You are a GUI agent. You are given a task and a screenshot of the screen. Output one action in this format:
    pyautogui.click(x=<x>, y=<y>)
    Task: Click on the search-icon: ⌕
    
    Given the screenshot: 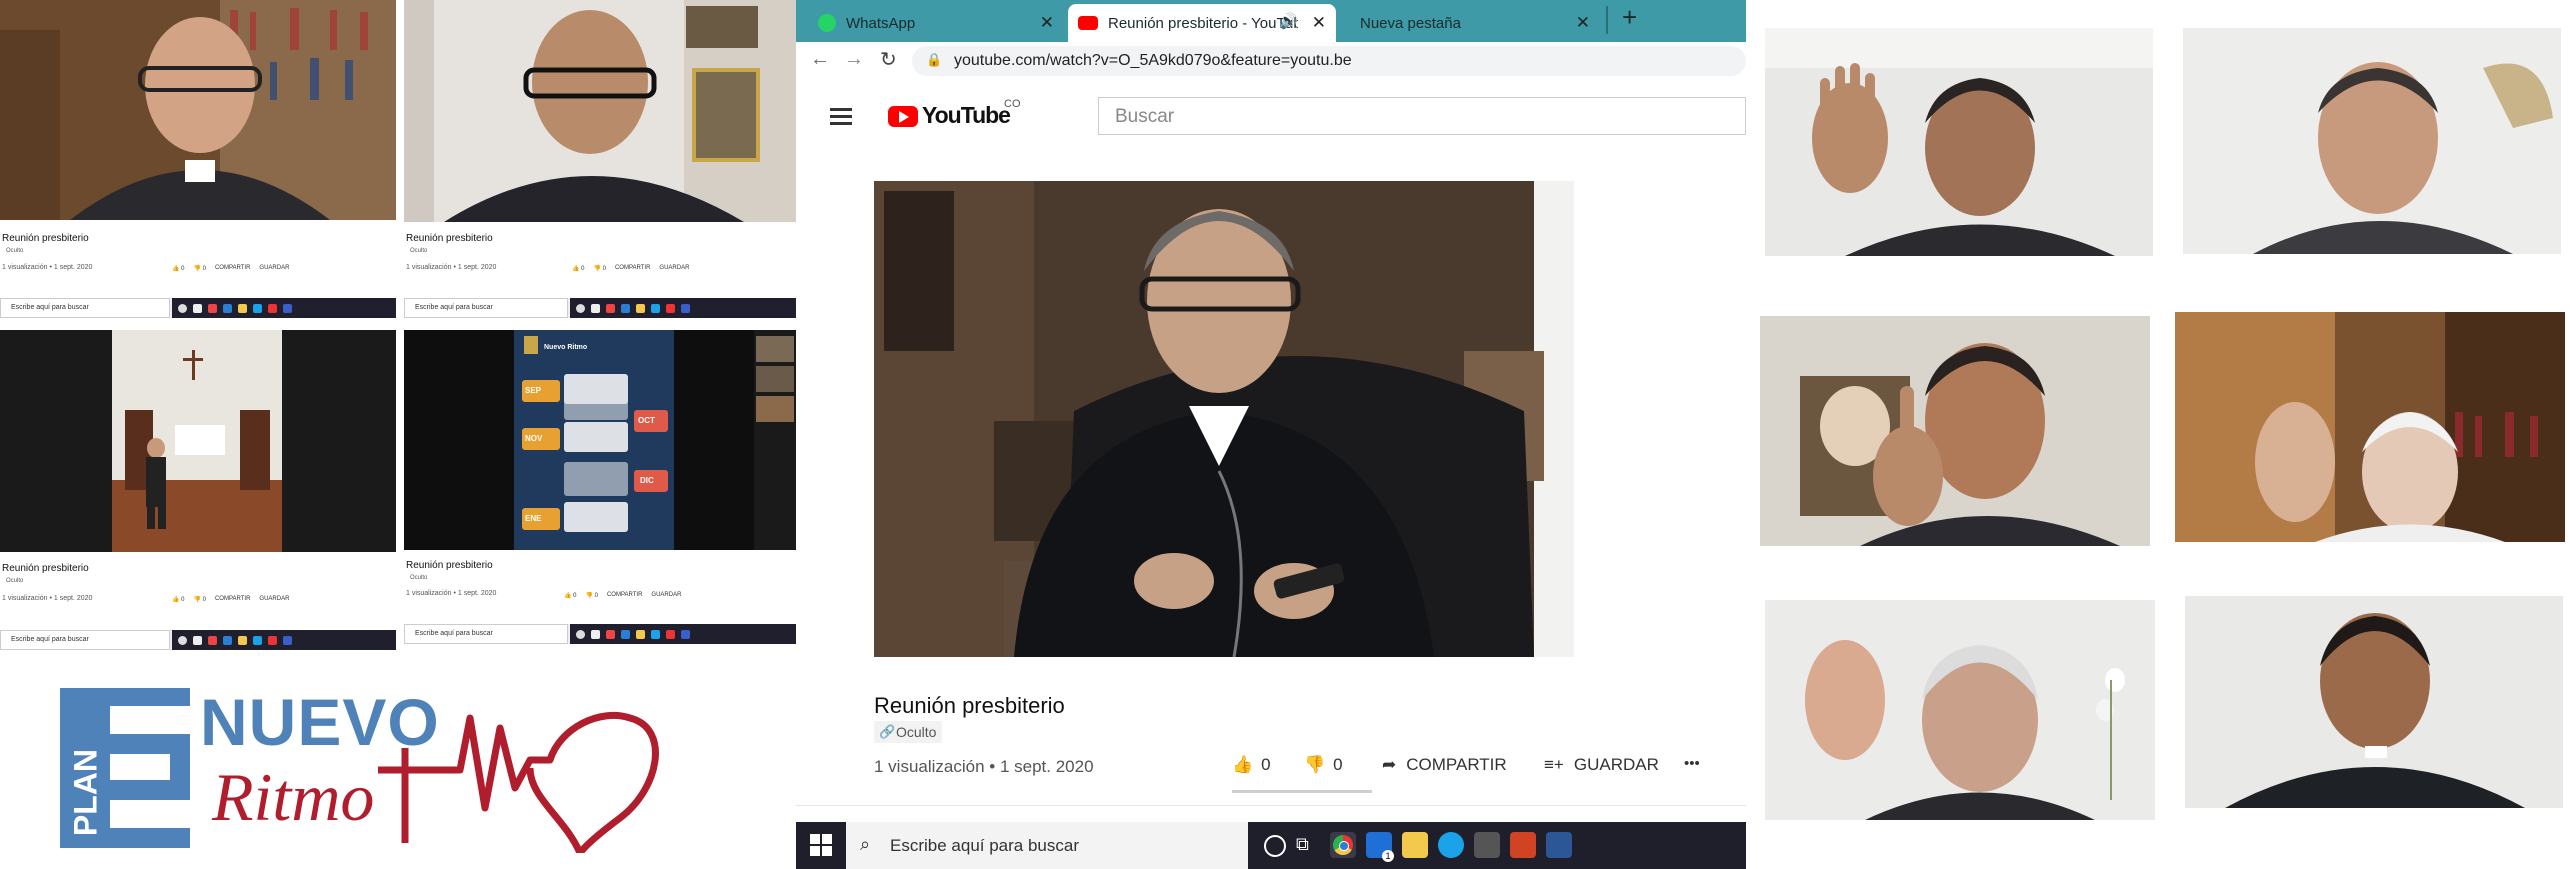 What is the action you would take?
    pyautogui.click(x=865, y=844)
    